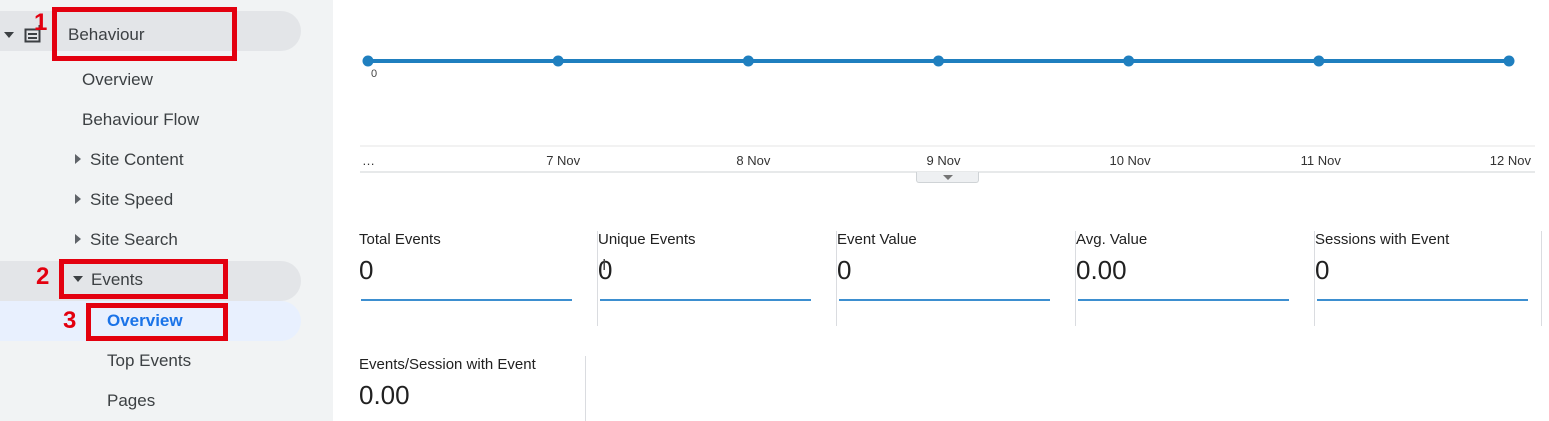  I want to click on metric-label: Event Value, so click(877, 239).